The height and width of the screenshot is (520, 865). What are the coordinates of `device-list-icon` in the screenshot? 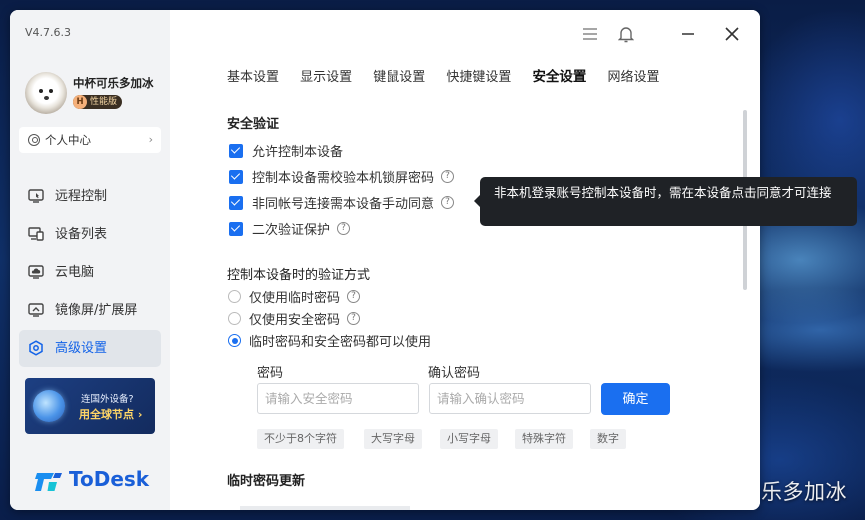 It's located at (36, 234).